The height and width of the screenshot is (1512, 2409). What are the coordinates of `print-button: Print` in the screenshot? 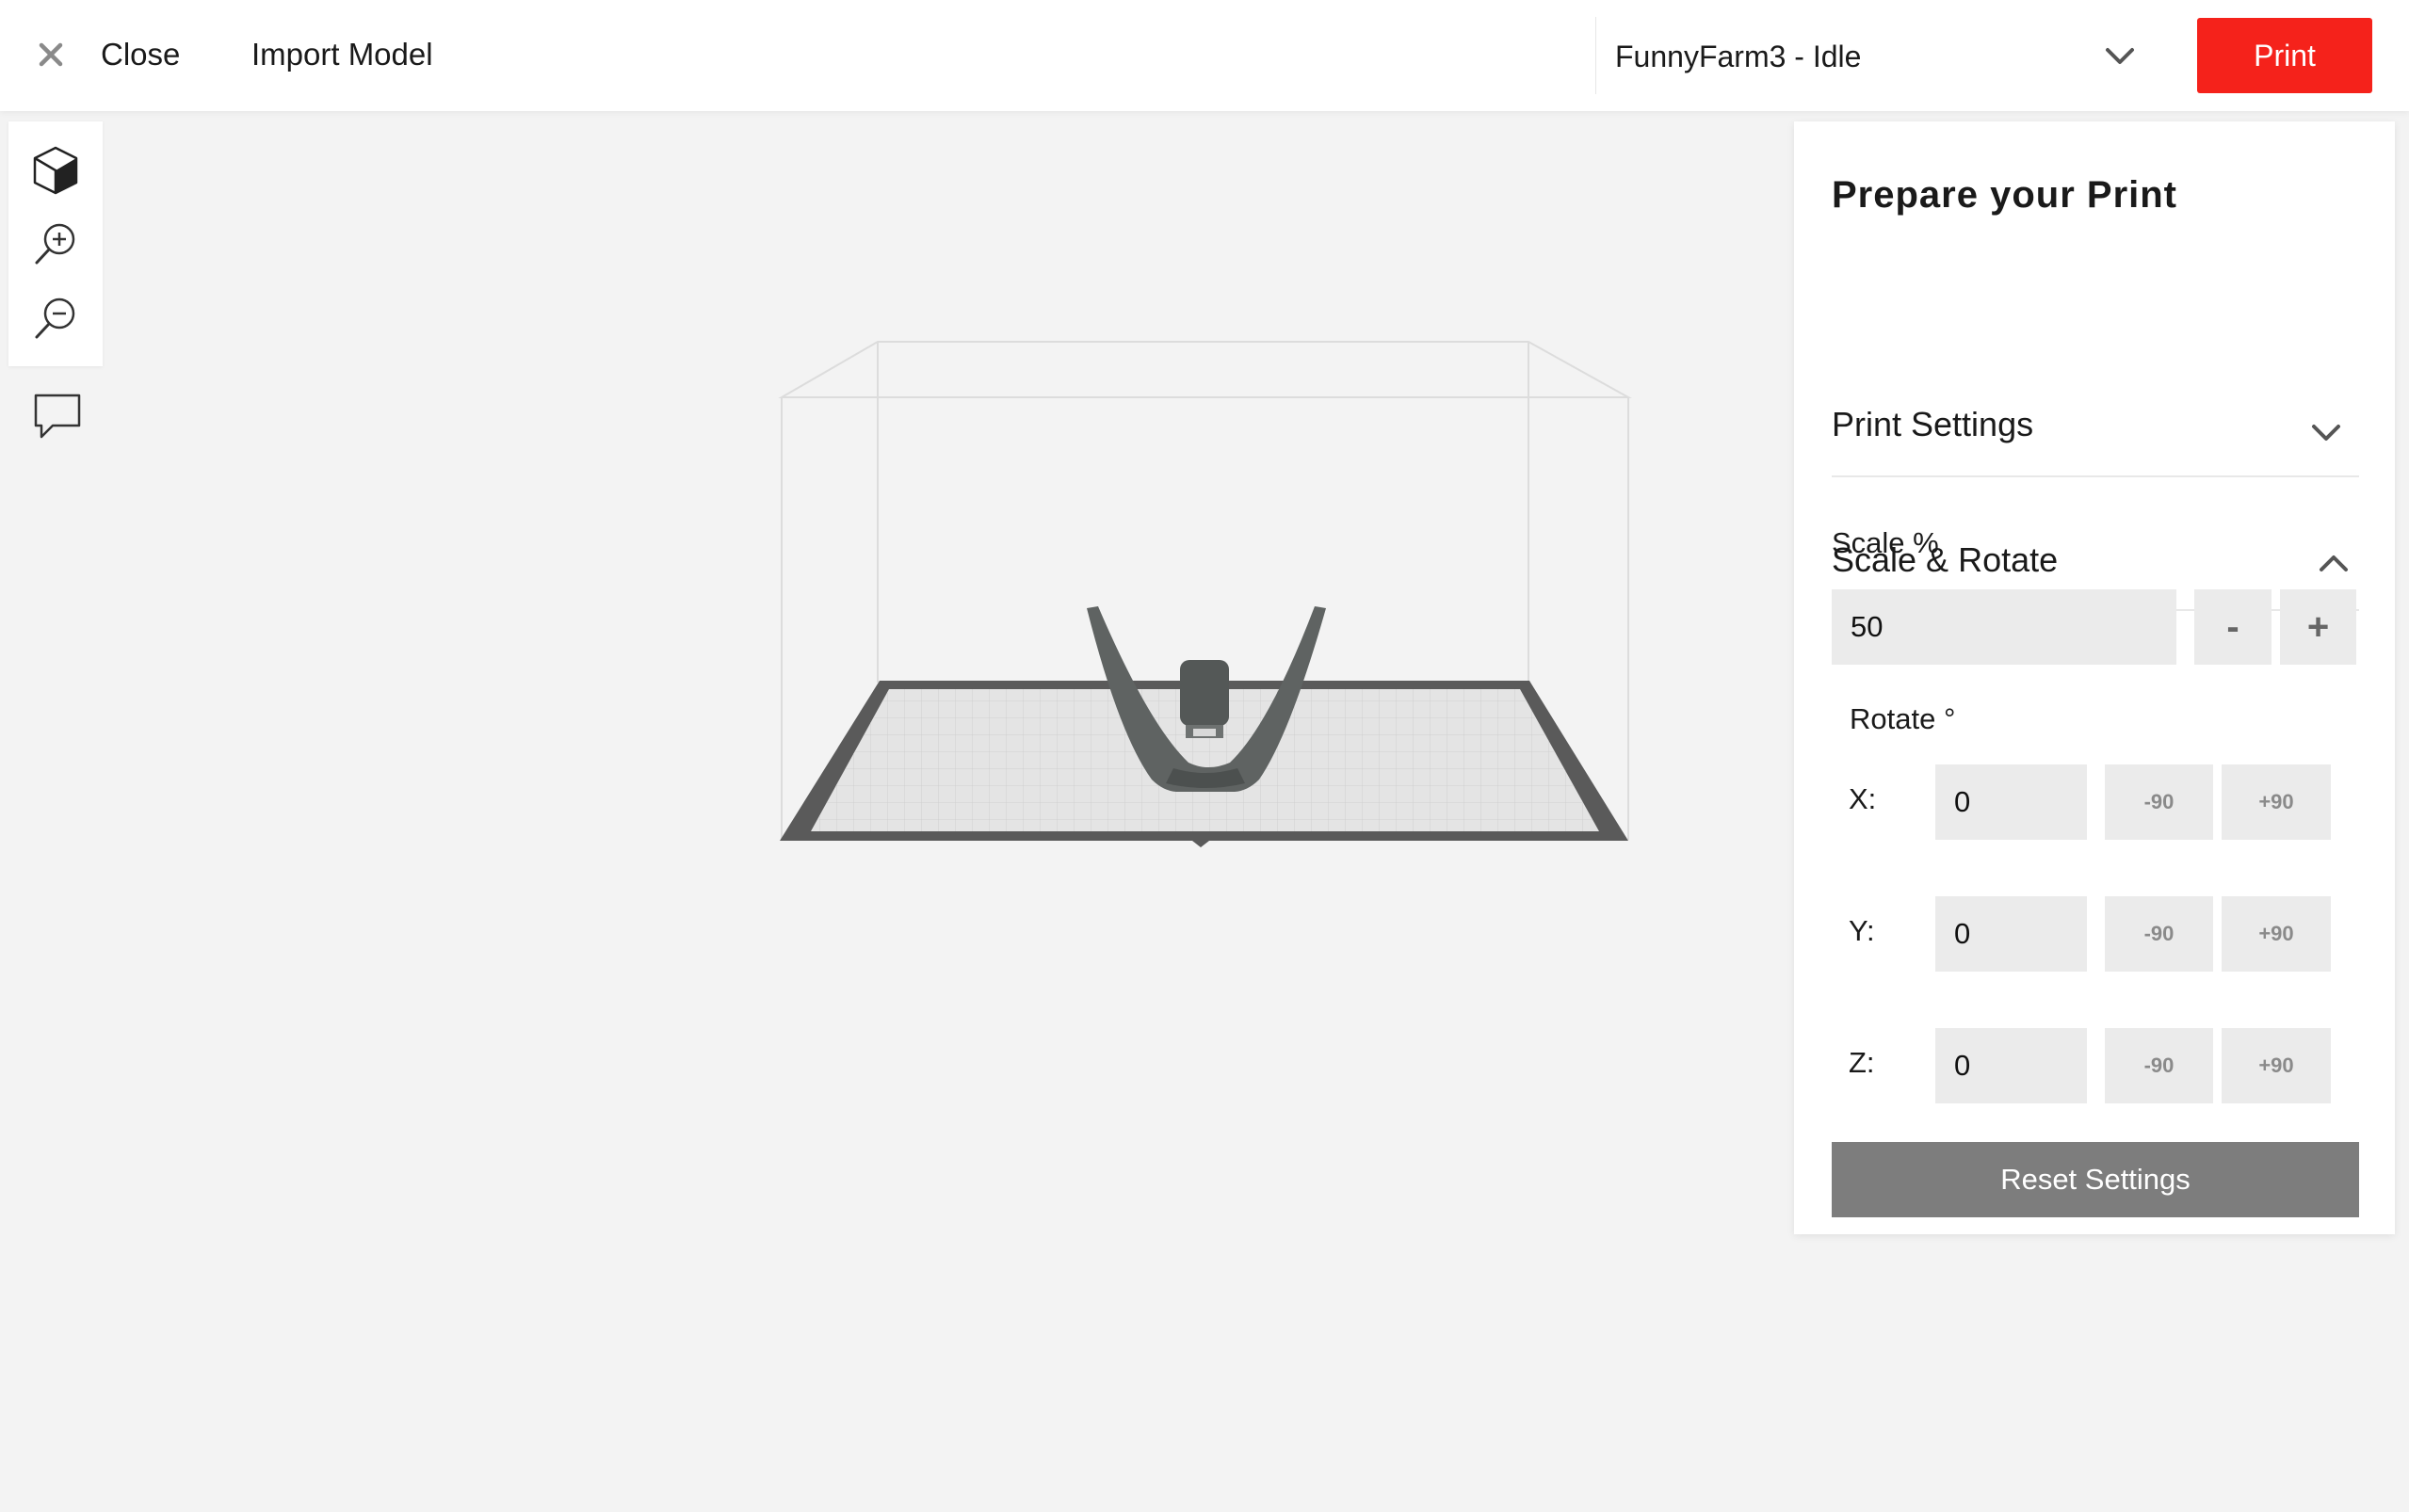 It's located at (2284, 55).